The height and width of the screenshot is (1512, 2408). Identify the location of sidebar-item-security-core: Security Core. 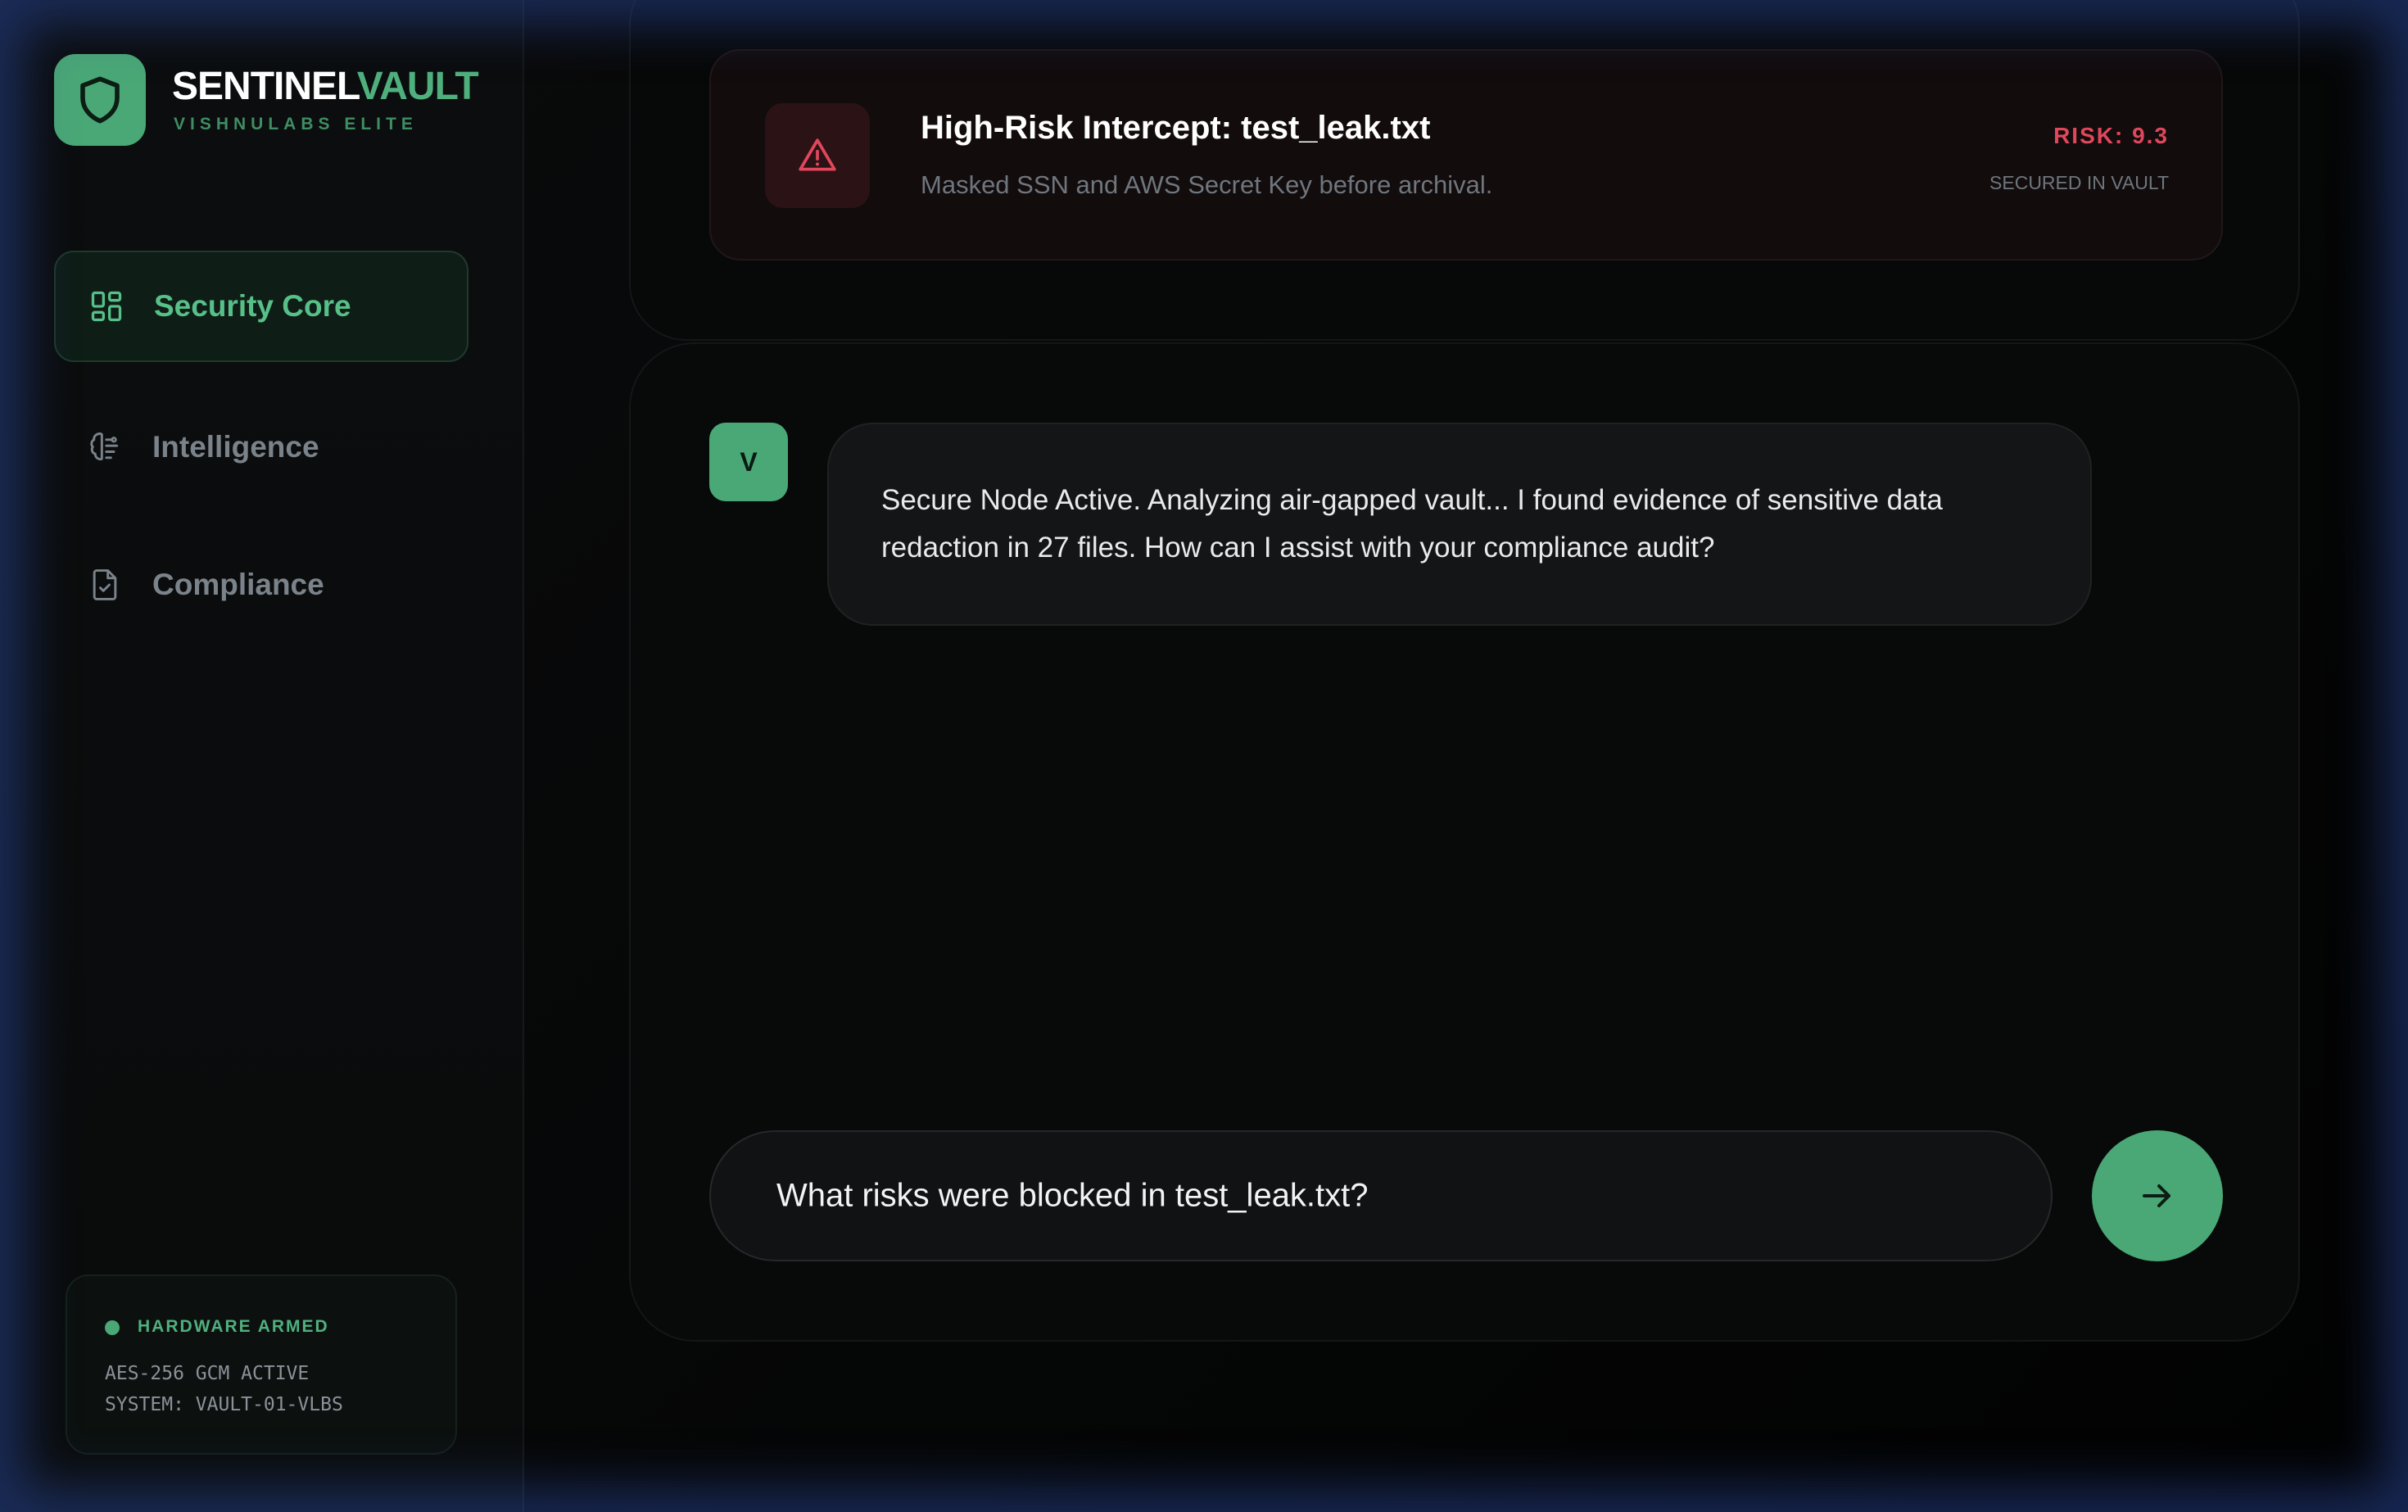
(261, 307).